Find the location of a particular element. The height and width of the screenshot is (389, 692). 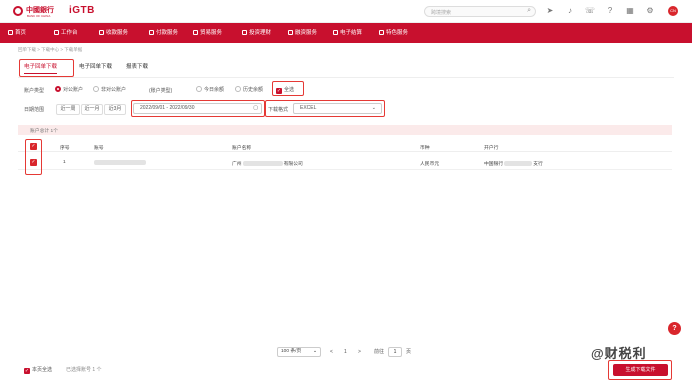

special-icon is located at coordinates (381, 32).